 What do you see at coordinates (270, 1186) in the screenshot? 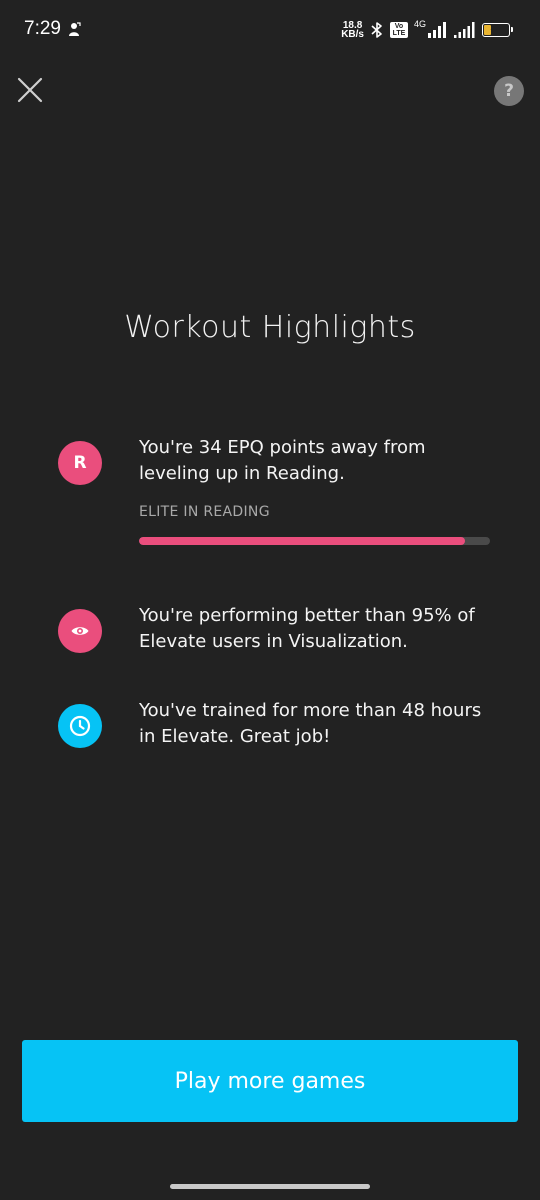
I see `home-indicator` at bounding box center [270, 1186].